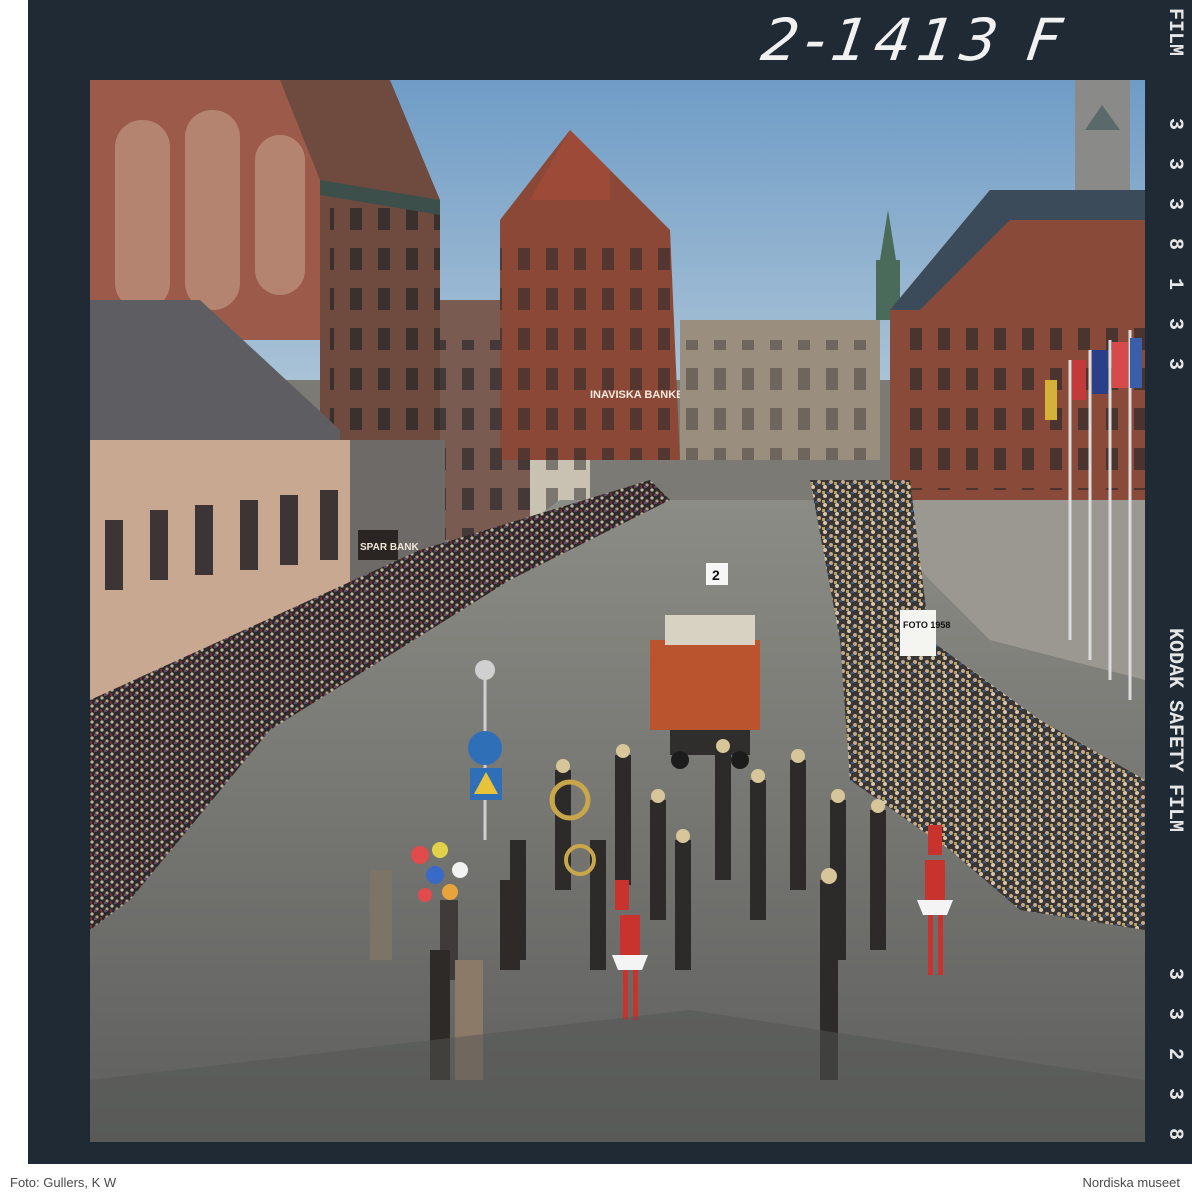  What do you see at coordinates (1174, 32) in the screenshot?
I see `film-edge-top: FILM` at bounding box center [1174, 32].